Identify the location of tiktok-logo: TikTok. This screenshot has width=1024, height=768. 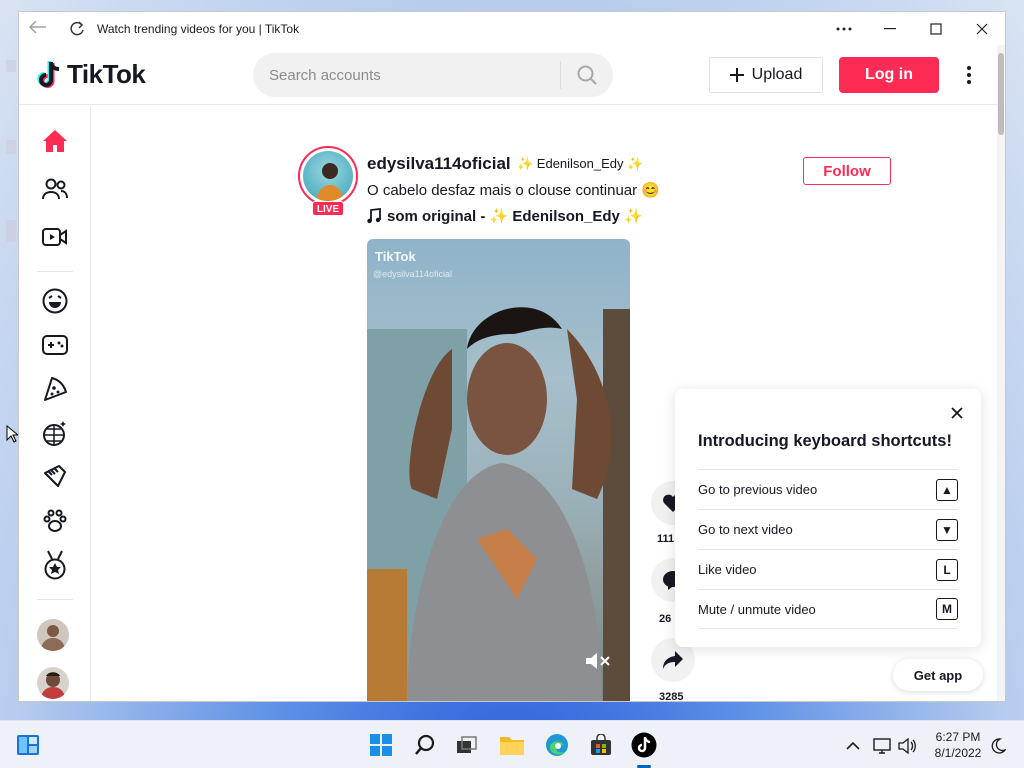
(91, 74).